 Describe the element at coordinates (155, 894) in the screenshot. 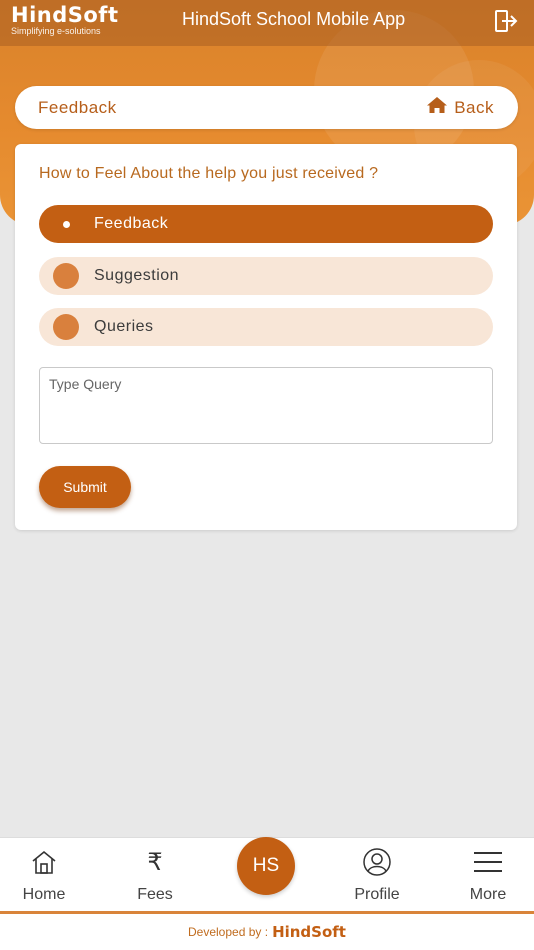

I see `nav-label: Fees` at that location.